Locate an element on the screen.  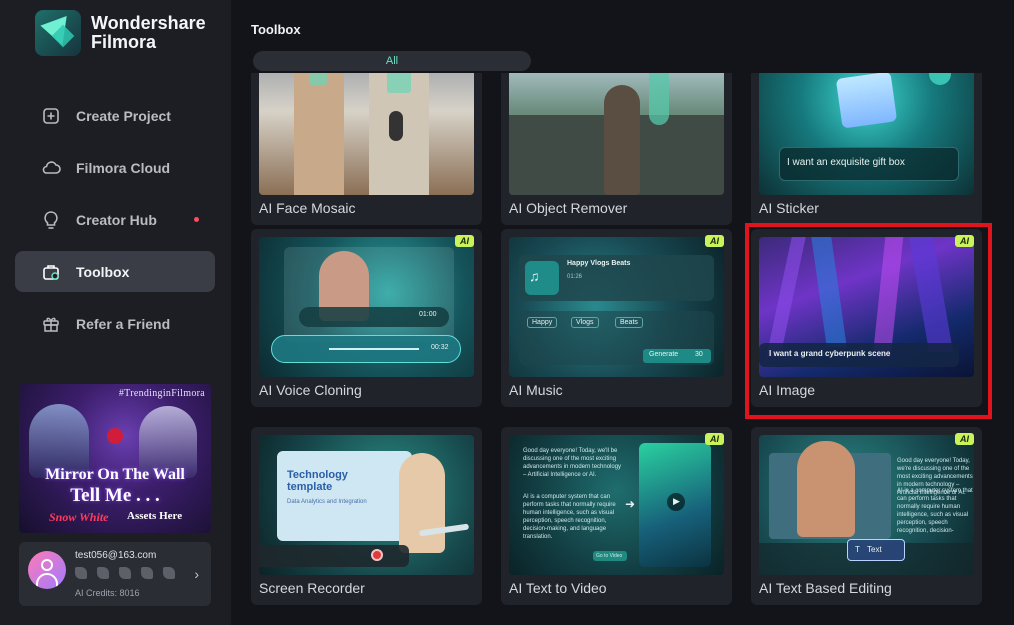
music-tag: Happy is located at coordinates (542, 322).